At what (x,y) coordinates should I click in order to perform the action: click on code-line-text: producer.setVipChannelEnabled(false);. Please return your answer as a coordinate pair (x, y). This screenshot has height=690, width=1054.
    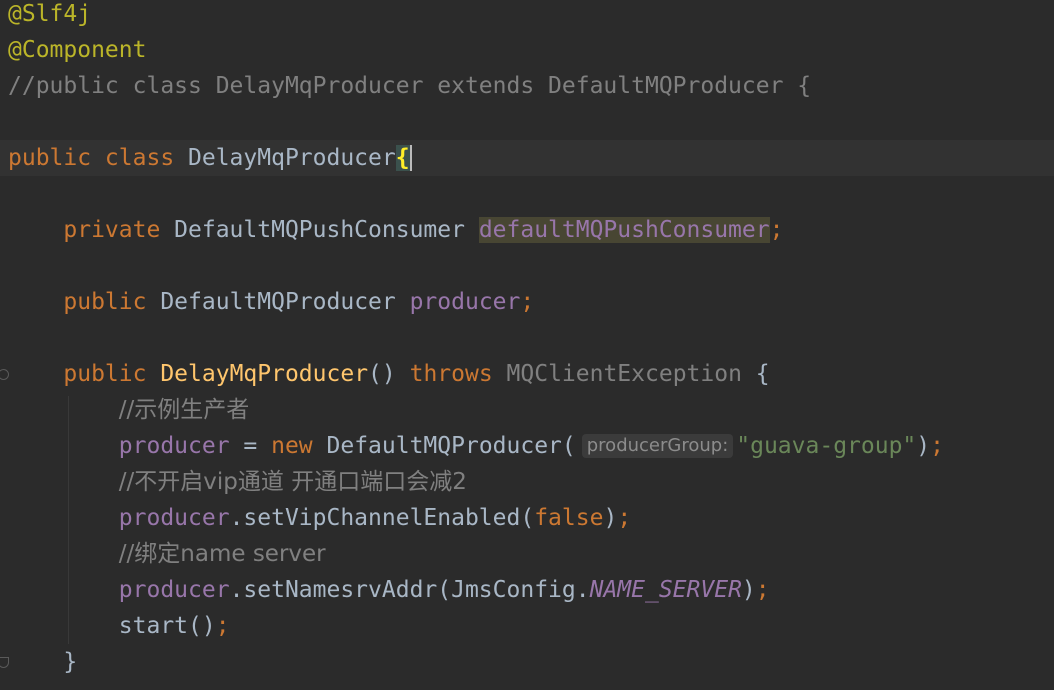
    Looking at the image, I should click on (319, 518).